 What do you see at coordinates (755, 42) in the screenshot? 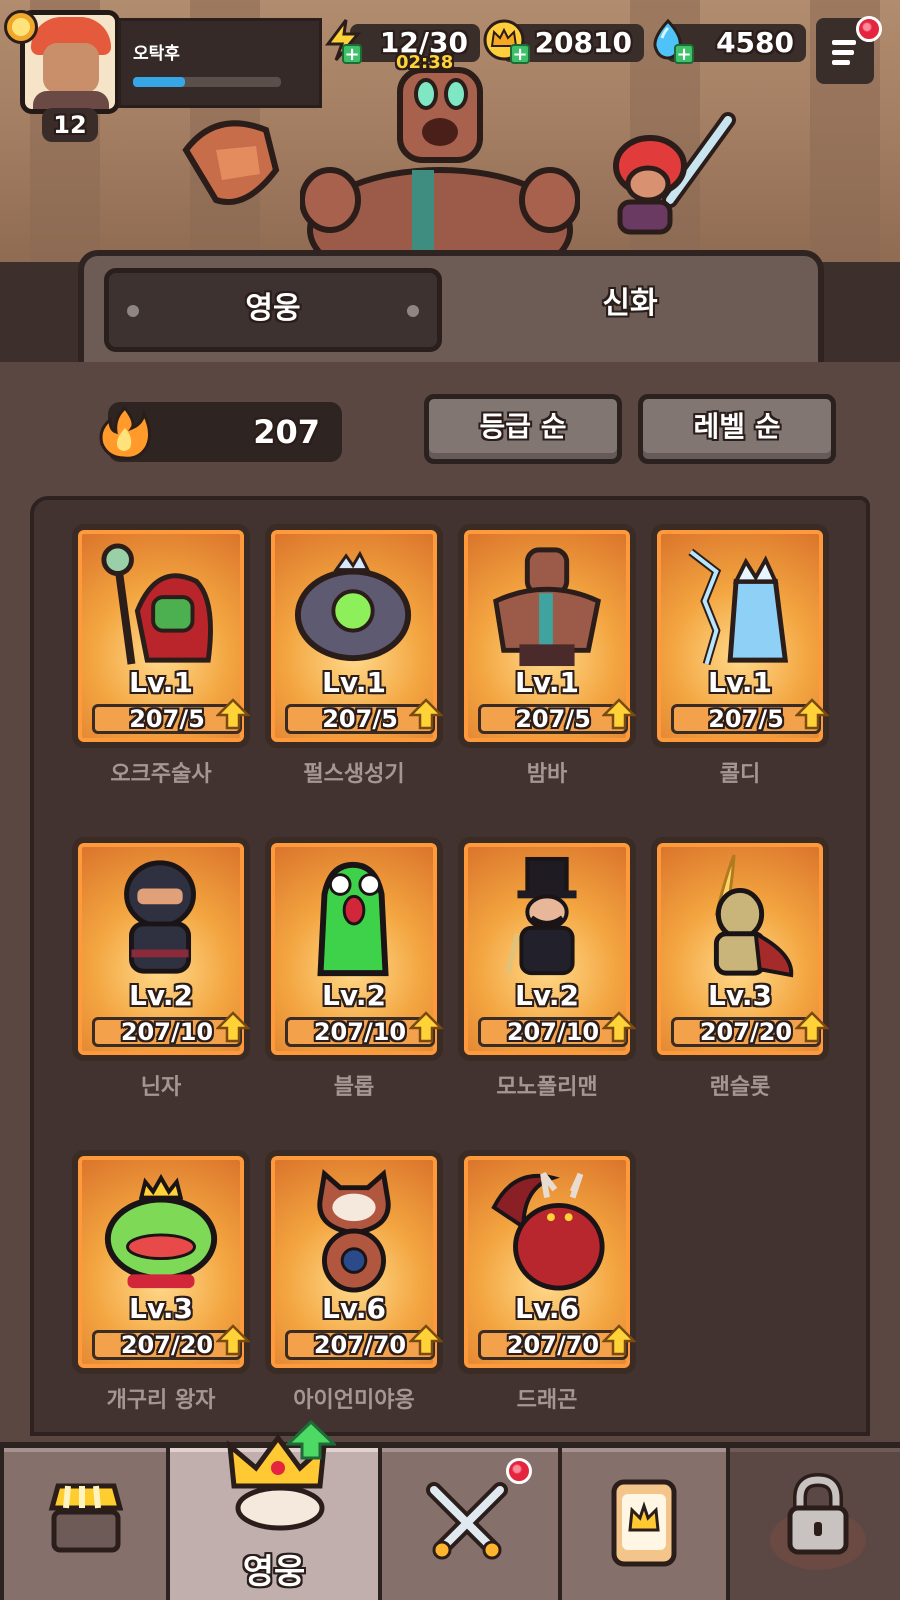
I see `gem-value: 4580` at bounding box center [755, 42].